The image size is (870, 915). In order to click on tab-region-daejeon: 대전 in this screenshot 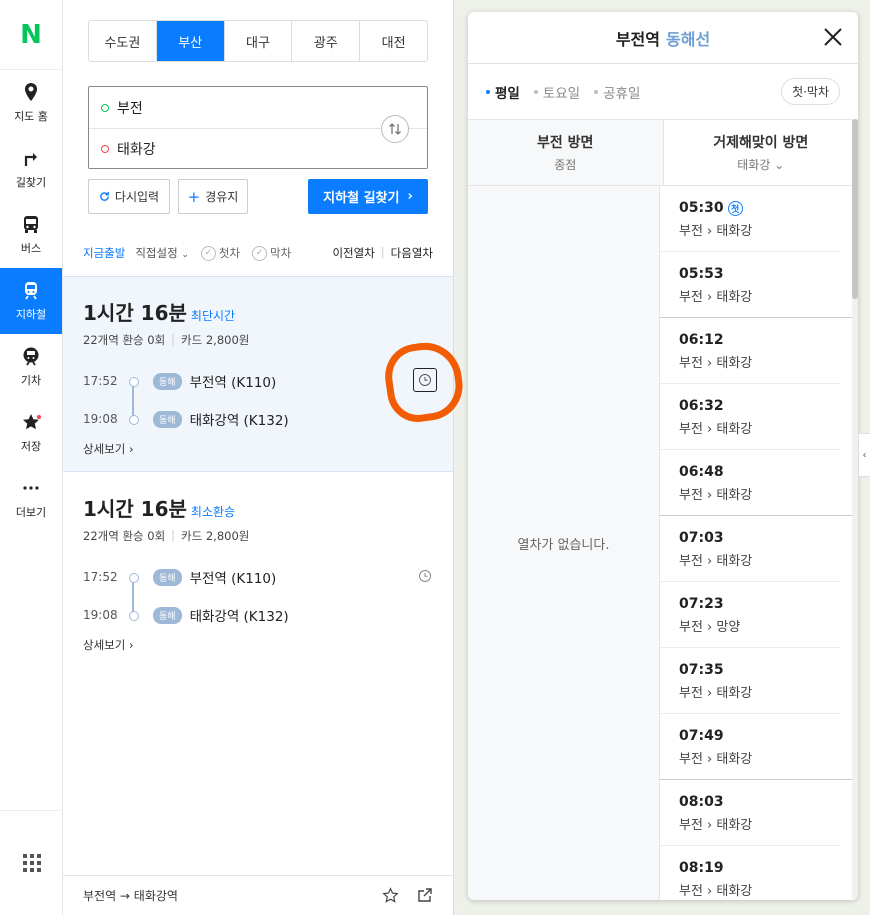, I will do `click(393, 41)`.